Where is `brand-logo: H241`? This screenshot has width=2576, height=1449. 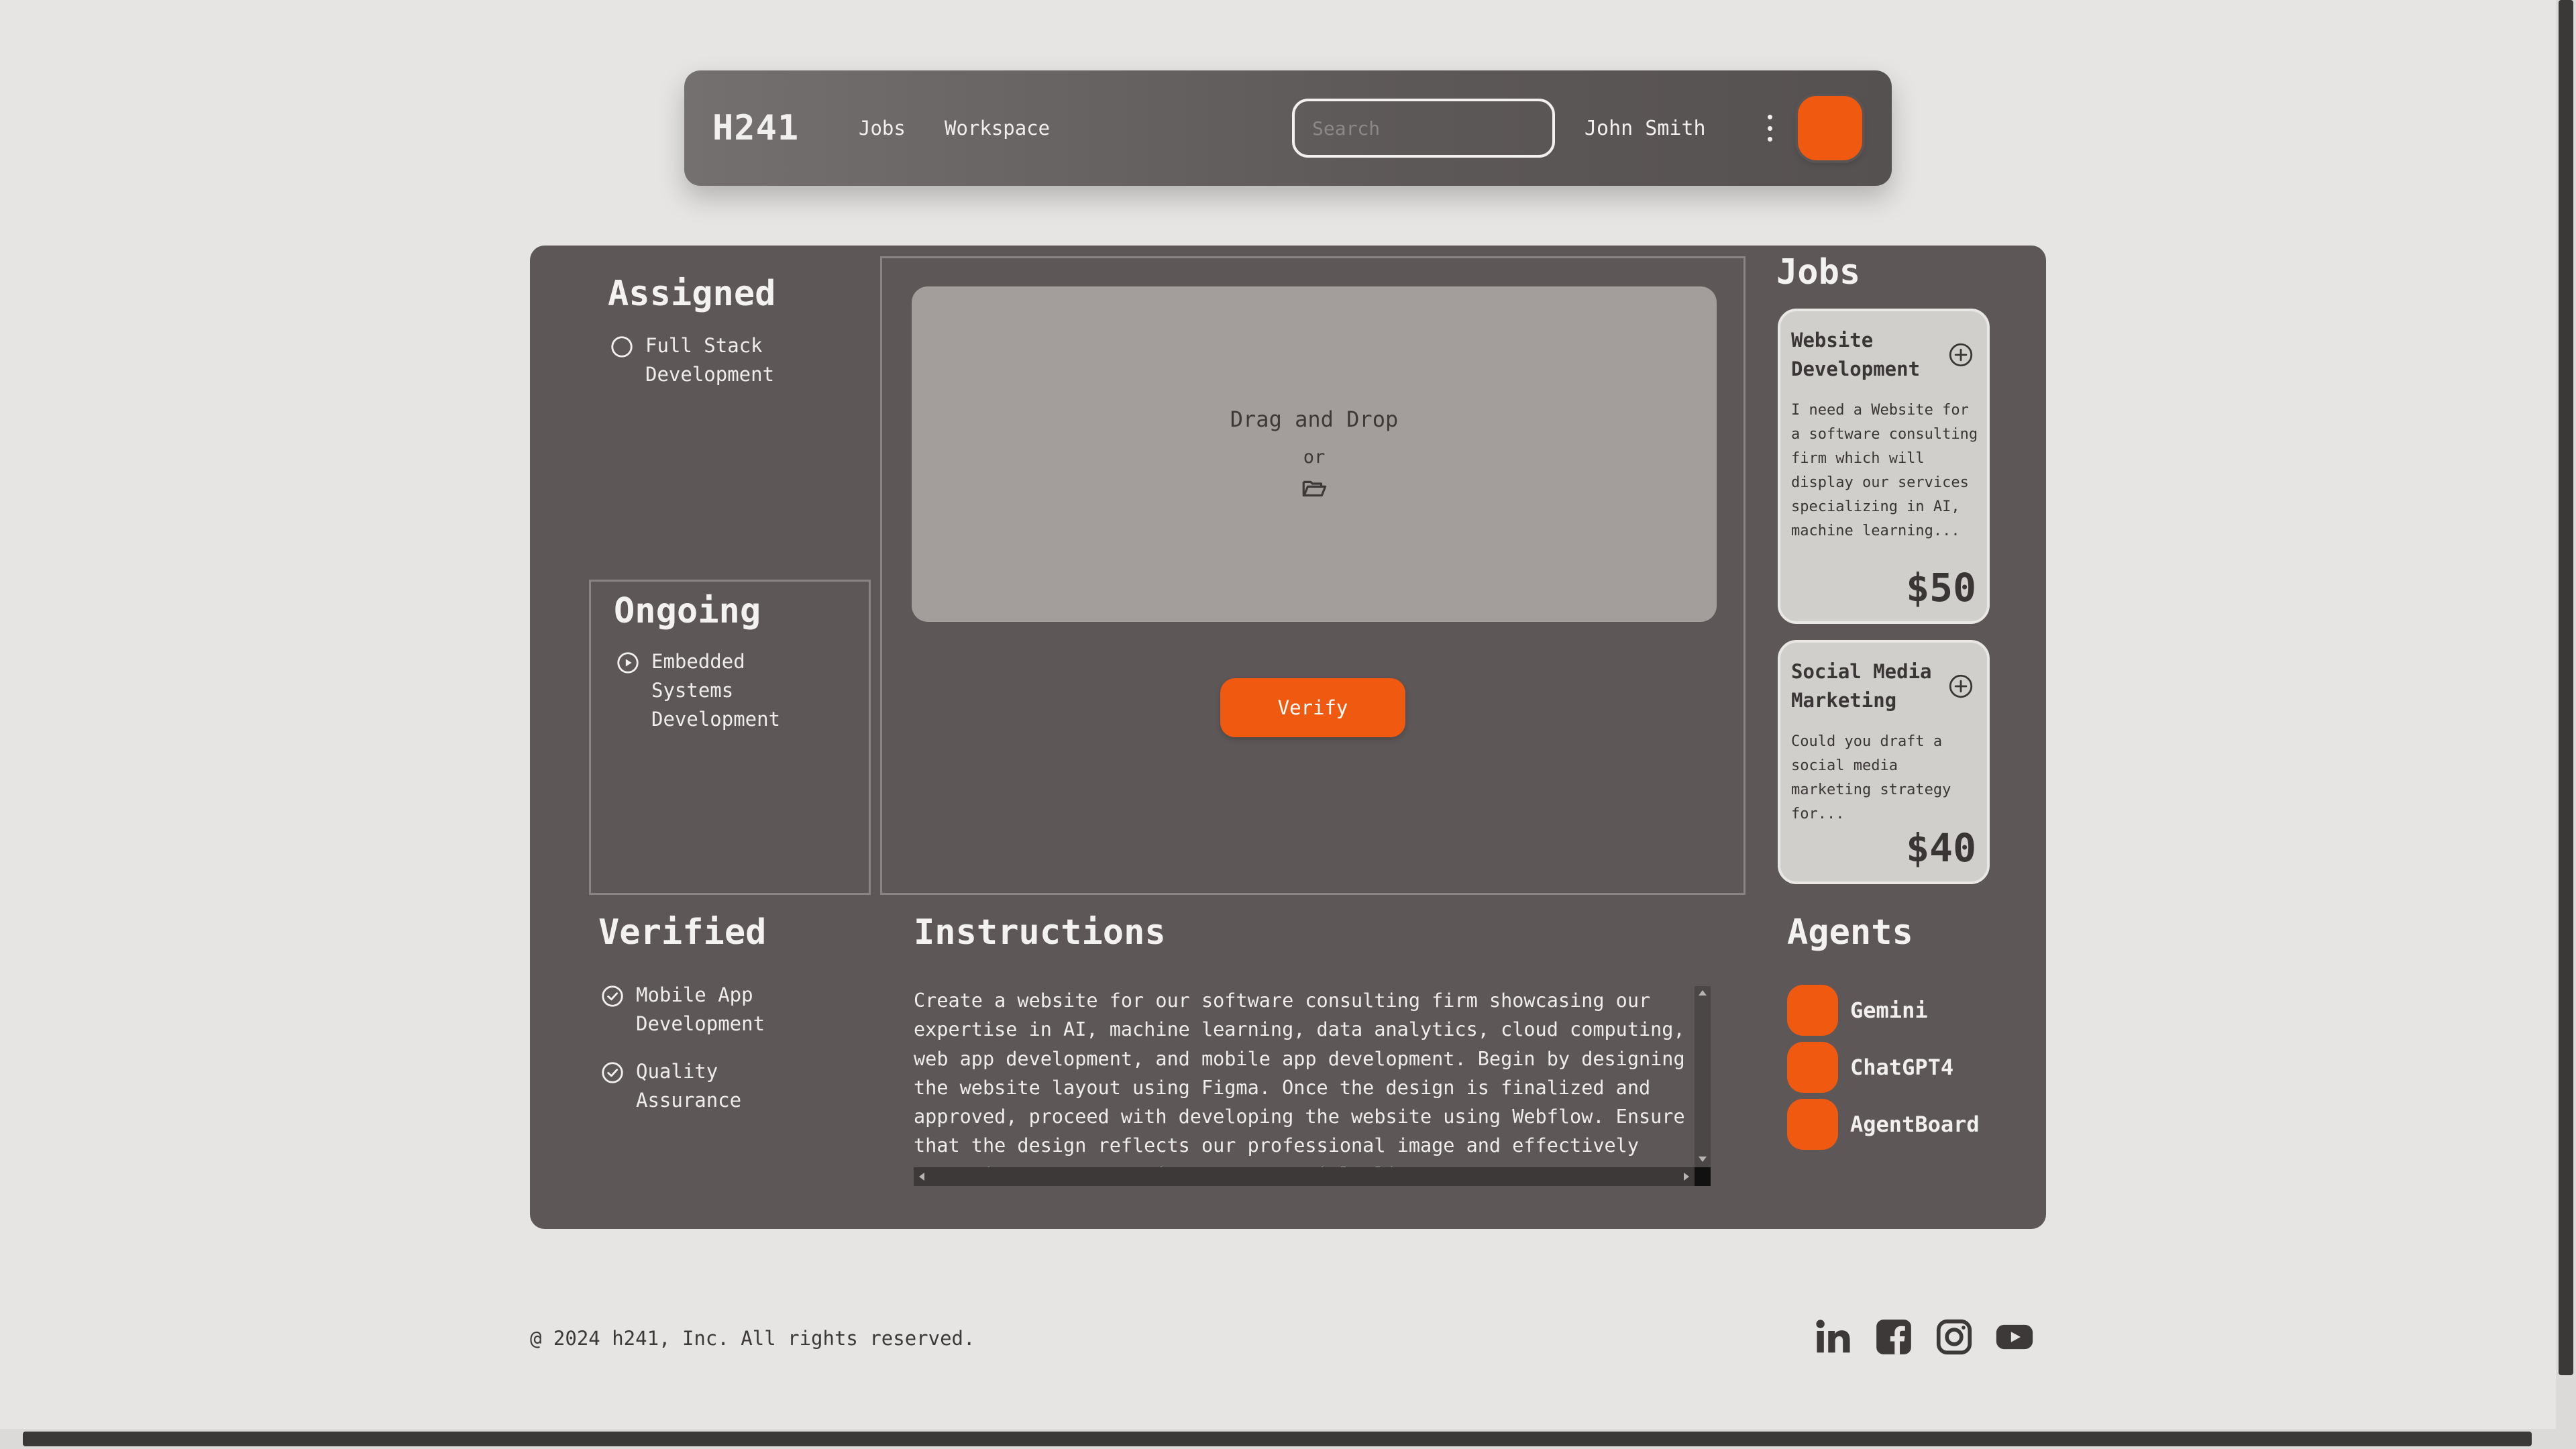
brand-logo: H241 is located at coordinates (755, 128).